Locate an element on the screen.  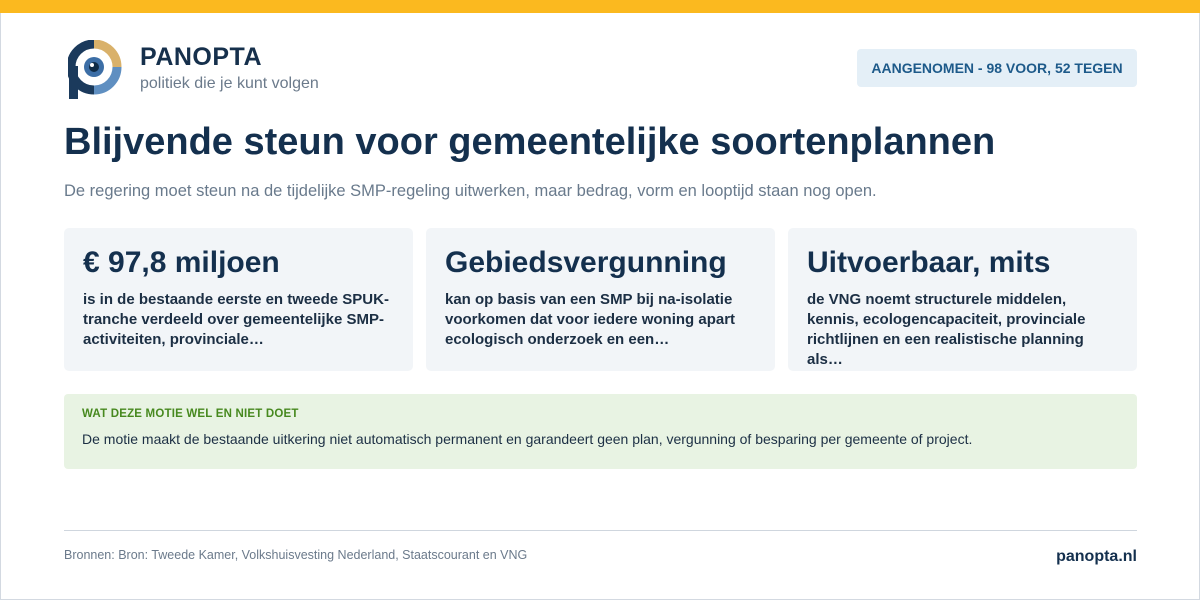
fact-card-title: Gebiedsvergunning is located at coordinates (586, 262).